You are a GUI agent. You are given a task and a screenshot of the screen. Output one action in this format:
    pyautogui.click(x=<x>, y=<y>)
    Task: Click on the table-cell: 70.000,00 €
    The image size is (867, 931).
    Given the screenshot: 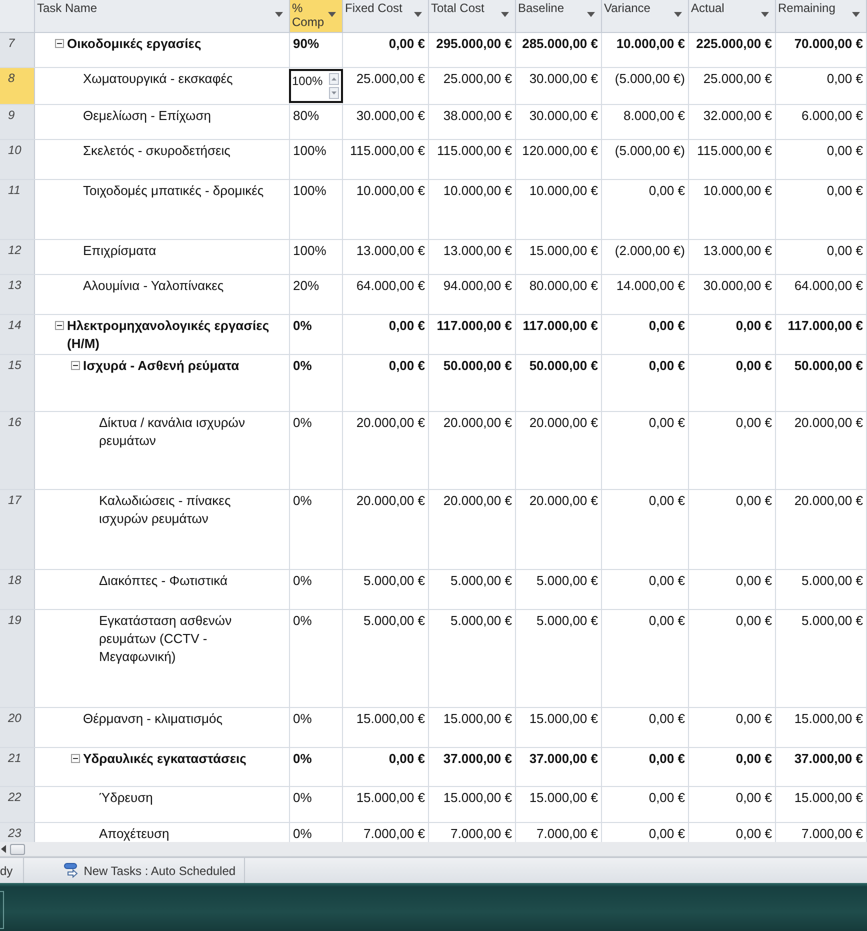 What is the action you would take?
    pyautogui.click(x=821, y=50)
    